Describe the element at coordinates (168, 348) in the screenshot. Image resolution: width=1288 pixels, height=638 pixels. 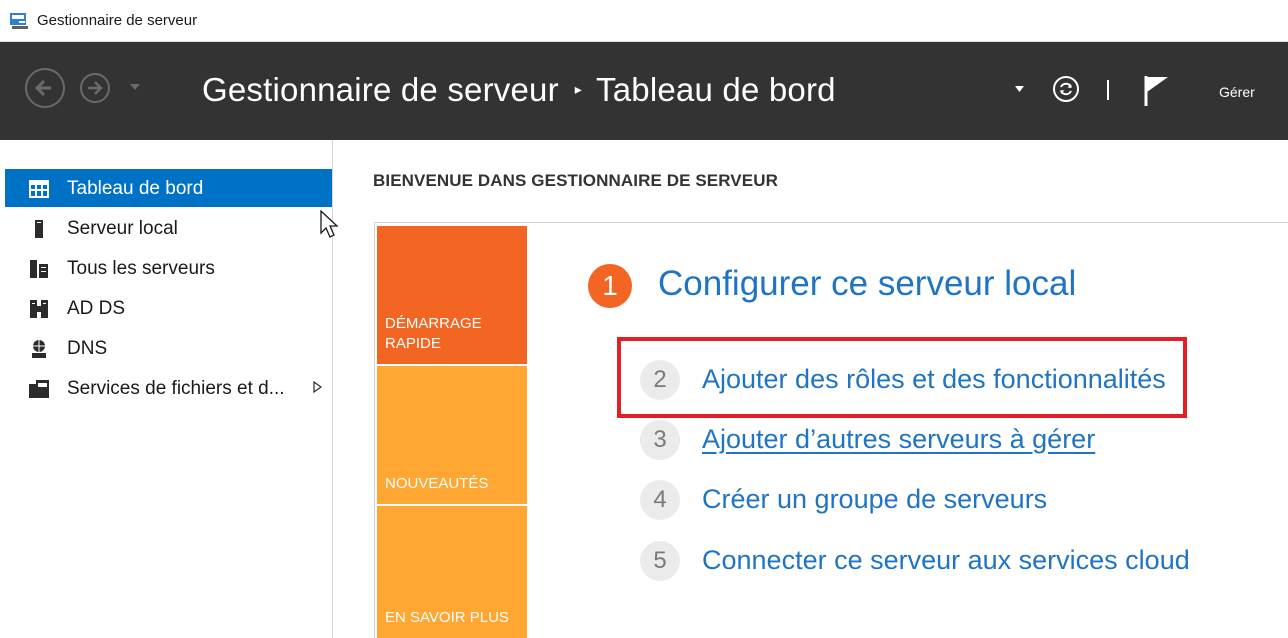
I see `sidebar-item-dns: DNS` at that location.